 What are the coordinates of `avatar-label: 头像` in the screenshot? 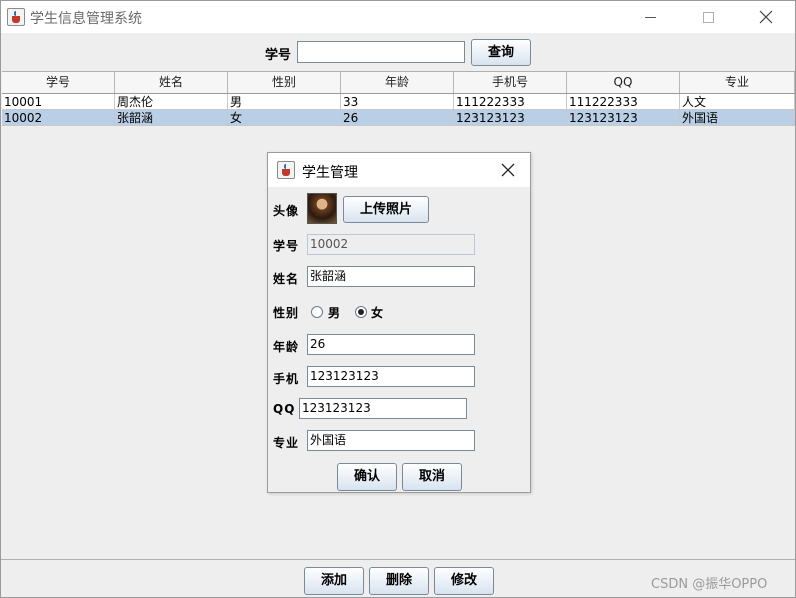 It's located at (286, 211).